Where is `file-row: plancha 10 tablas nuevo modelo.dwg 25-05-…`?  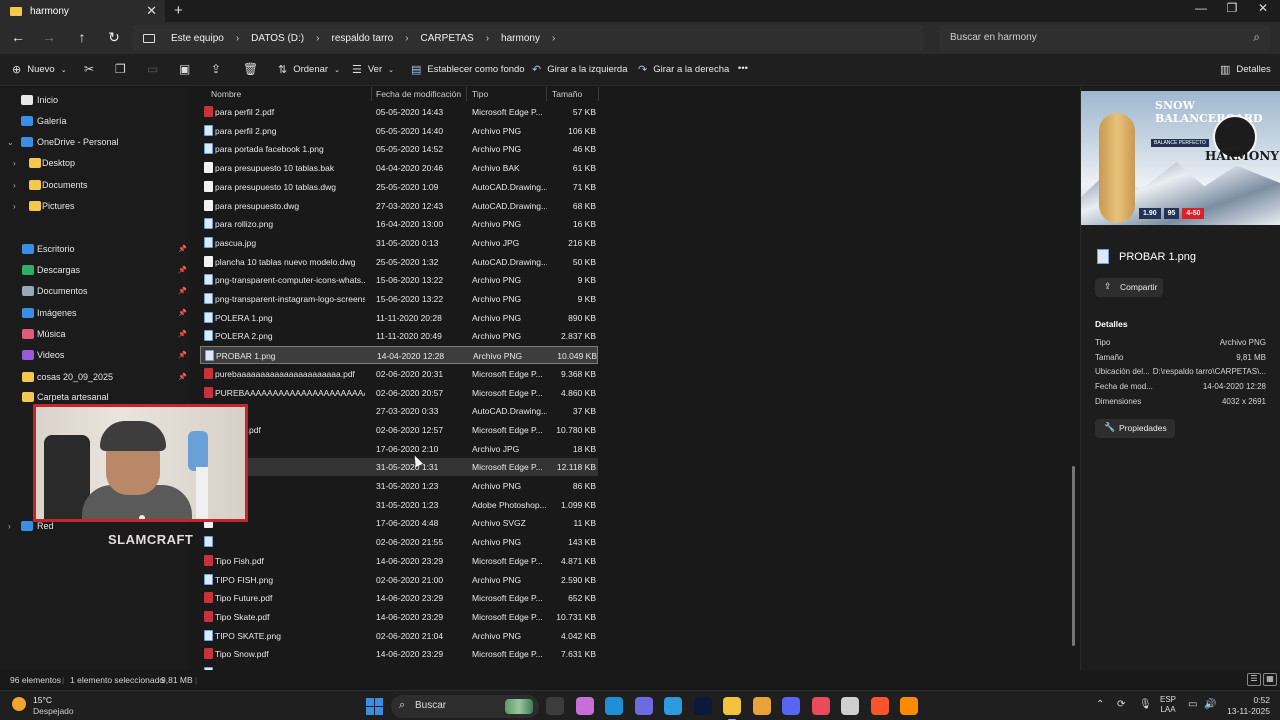
file-row: plancha 10 tablas nuevo modelo.dwg 25-05-… is located at coordinates (399, 262).